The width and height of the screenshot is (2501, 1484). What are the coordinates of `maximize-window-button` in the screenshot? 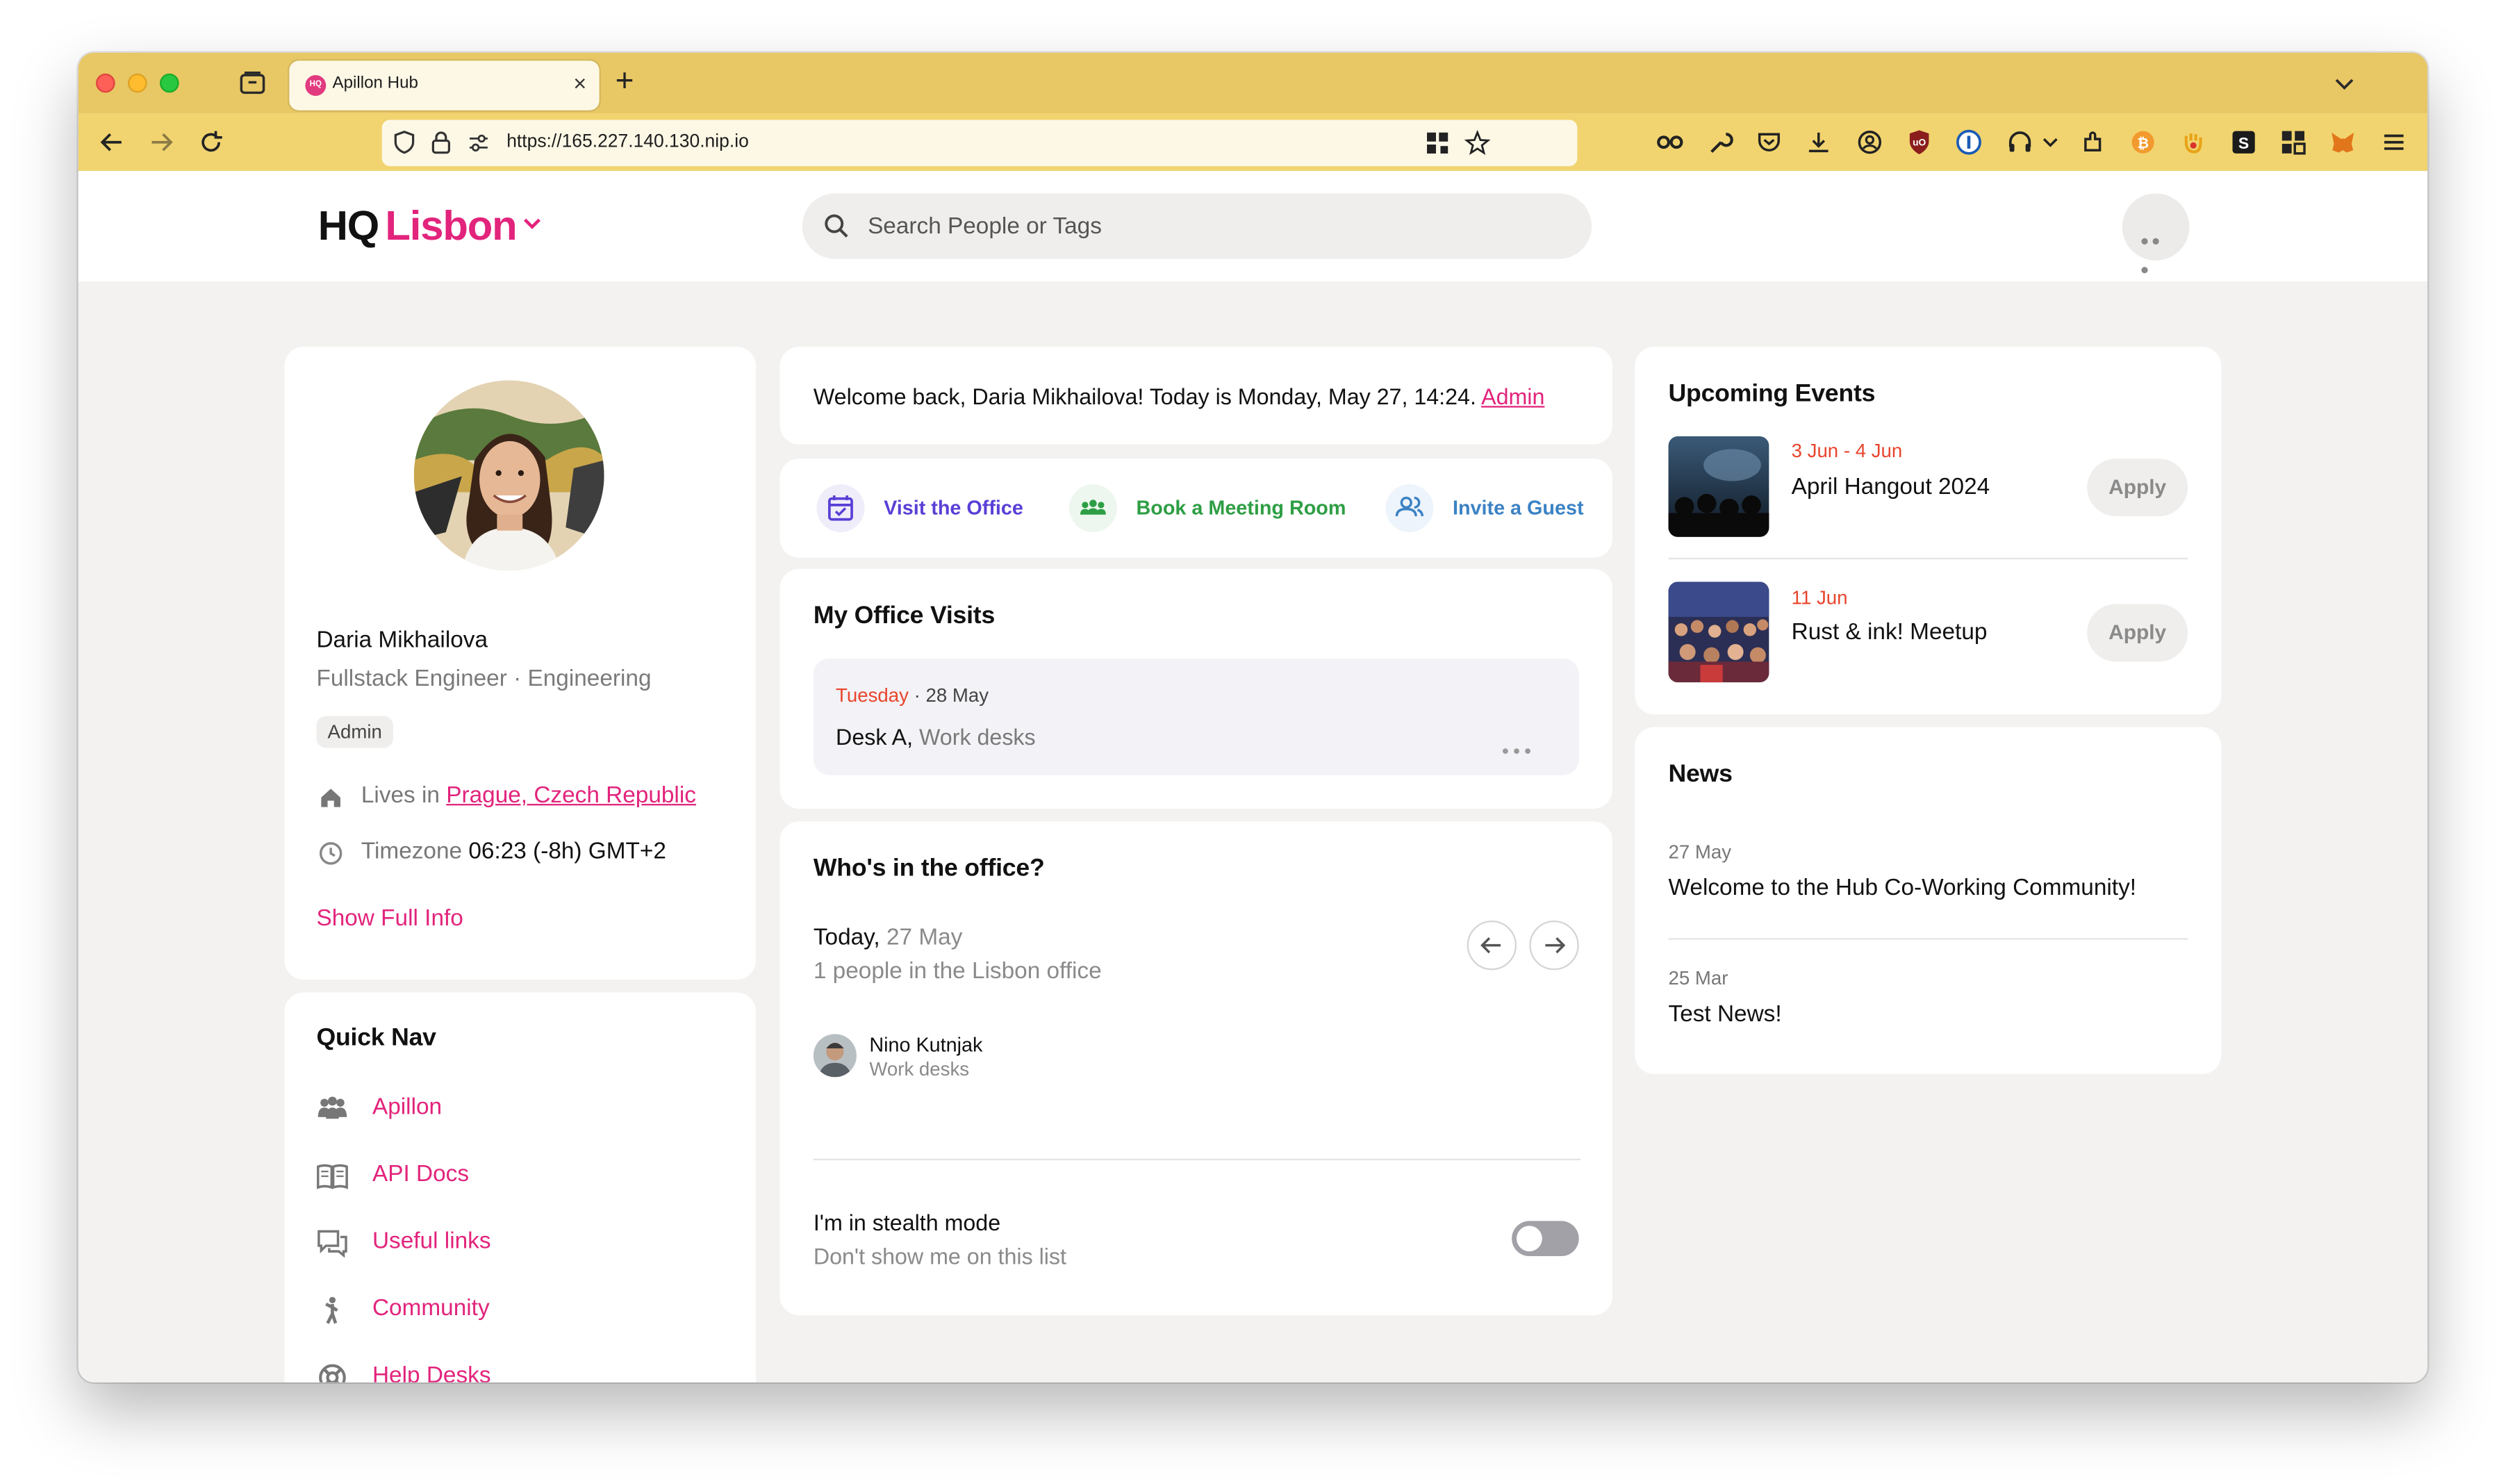 It's located at (169, 83).